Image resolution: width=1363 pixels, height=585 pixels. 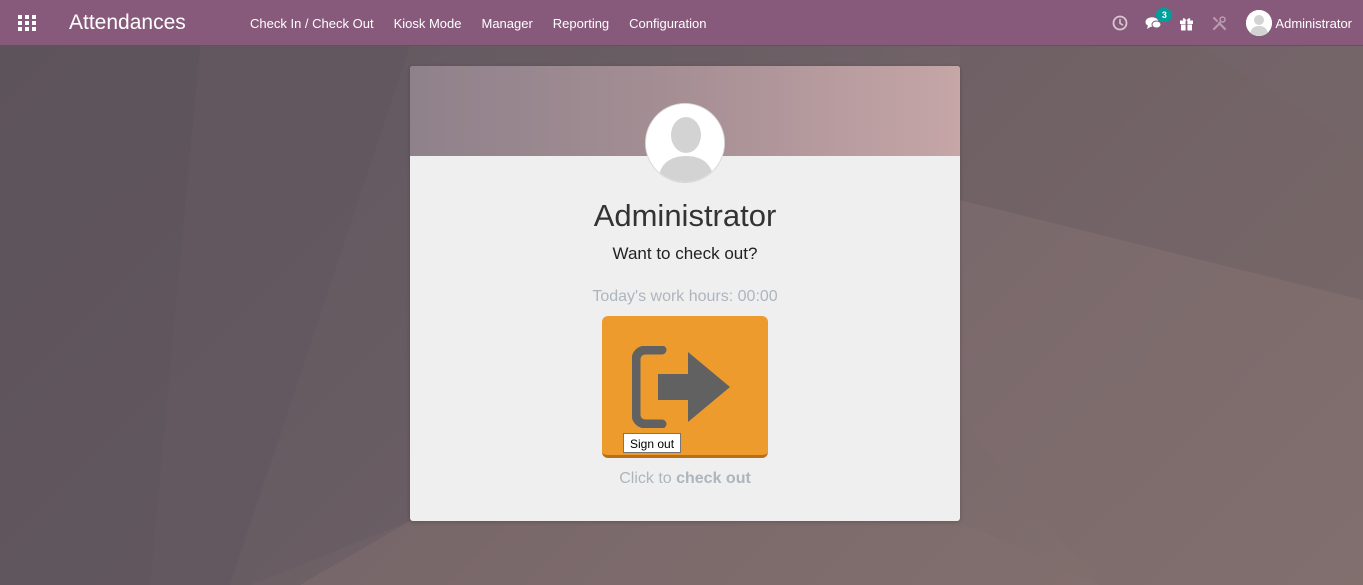 I want to click on menu-manager: Manager, so click(x=506, y=23).